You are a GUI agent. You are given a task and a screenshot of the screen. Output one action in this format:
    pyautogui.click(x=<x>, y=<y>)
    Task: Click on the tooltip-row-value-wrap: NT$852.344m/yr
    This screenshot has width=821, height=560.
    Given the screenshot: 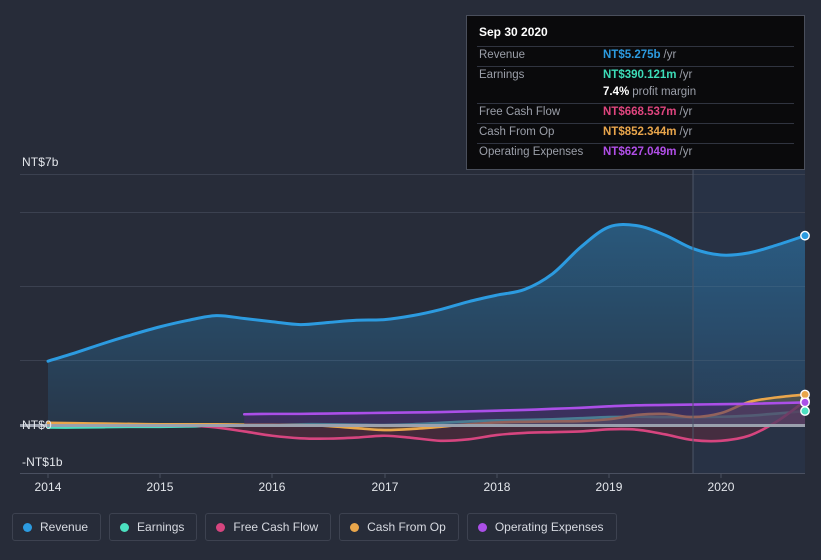 What is the action you would take?
    pyautogui.click(x=647, y=132)
    